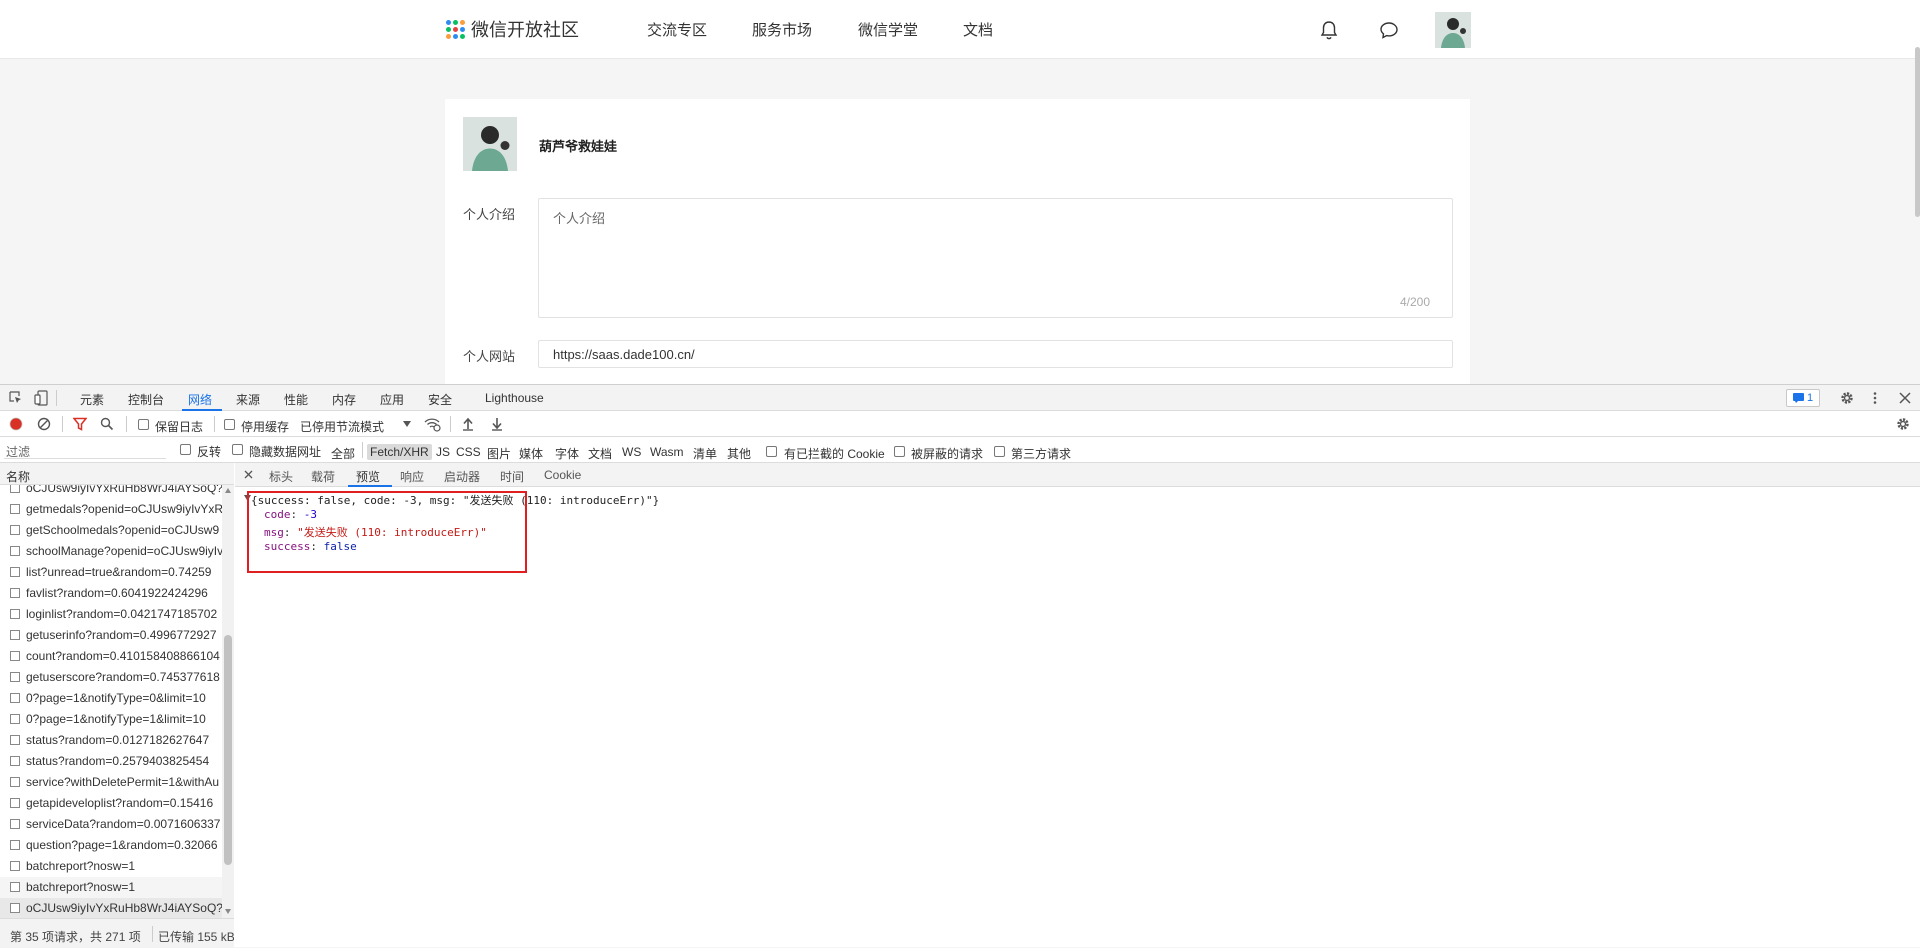 This screenshot has height=948, width=1920. What do you see at coordinates (344, 399) in the screenshot?
I see `tab-memory: 内存` at bounding box center [344, 399].